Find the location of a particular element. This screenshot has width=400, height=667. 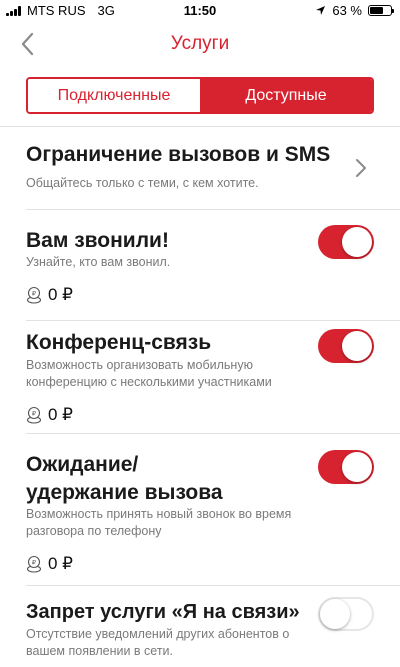

presence-ban-toggle is located at coordinates (346, 614).